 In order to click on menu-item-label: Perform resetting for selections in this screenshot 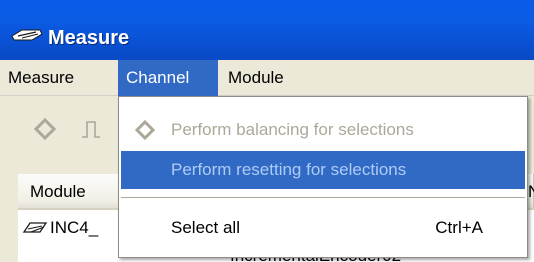, I will do `click(289, 169)`.